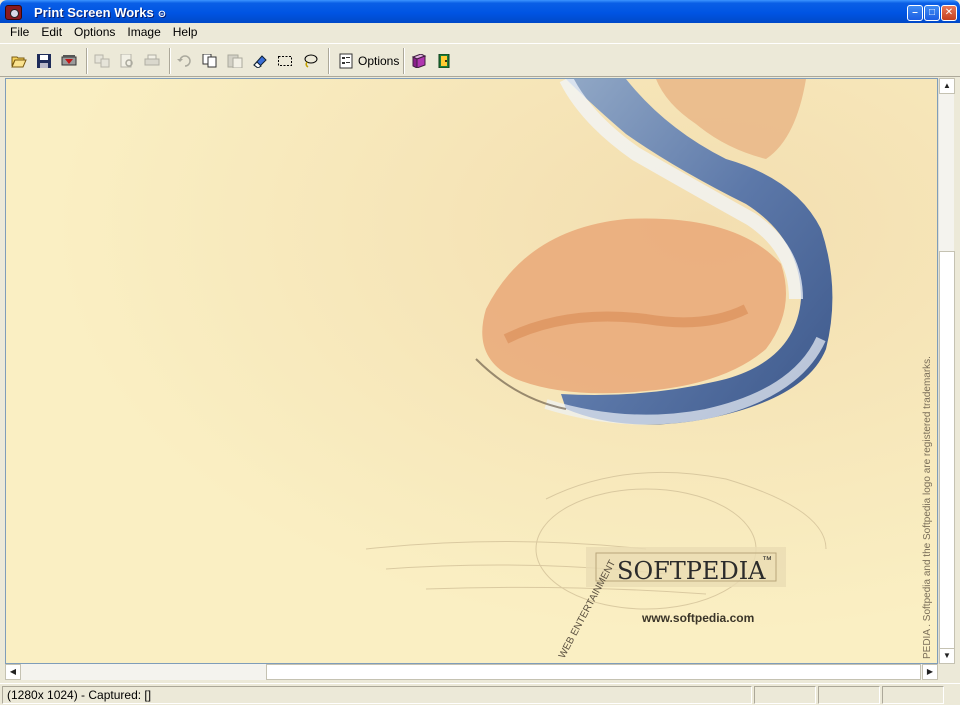 Image resolution: width=960 pixels, height=705 pixels. I want to click on eraser-icon, so click(260, 61).